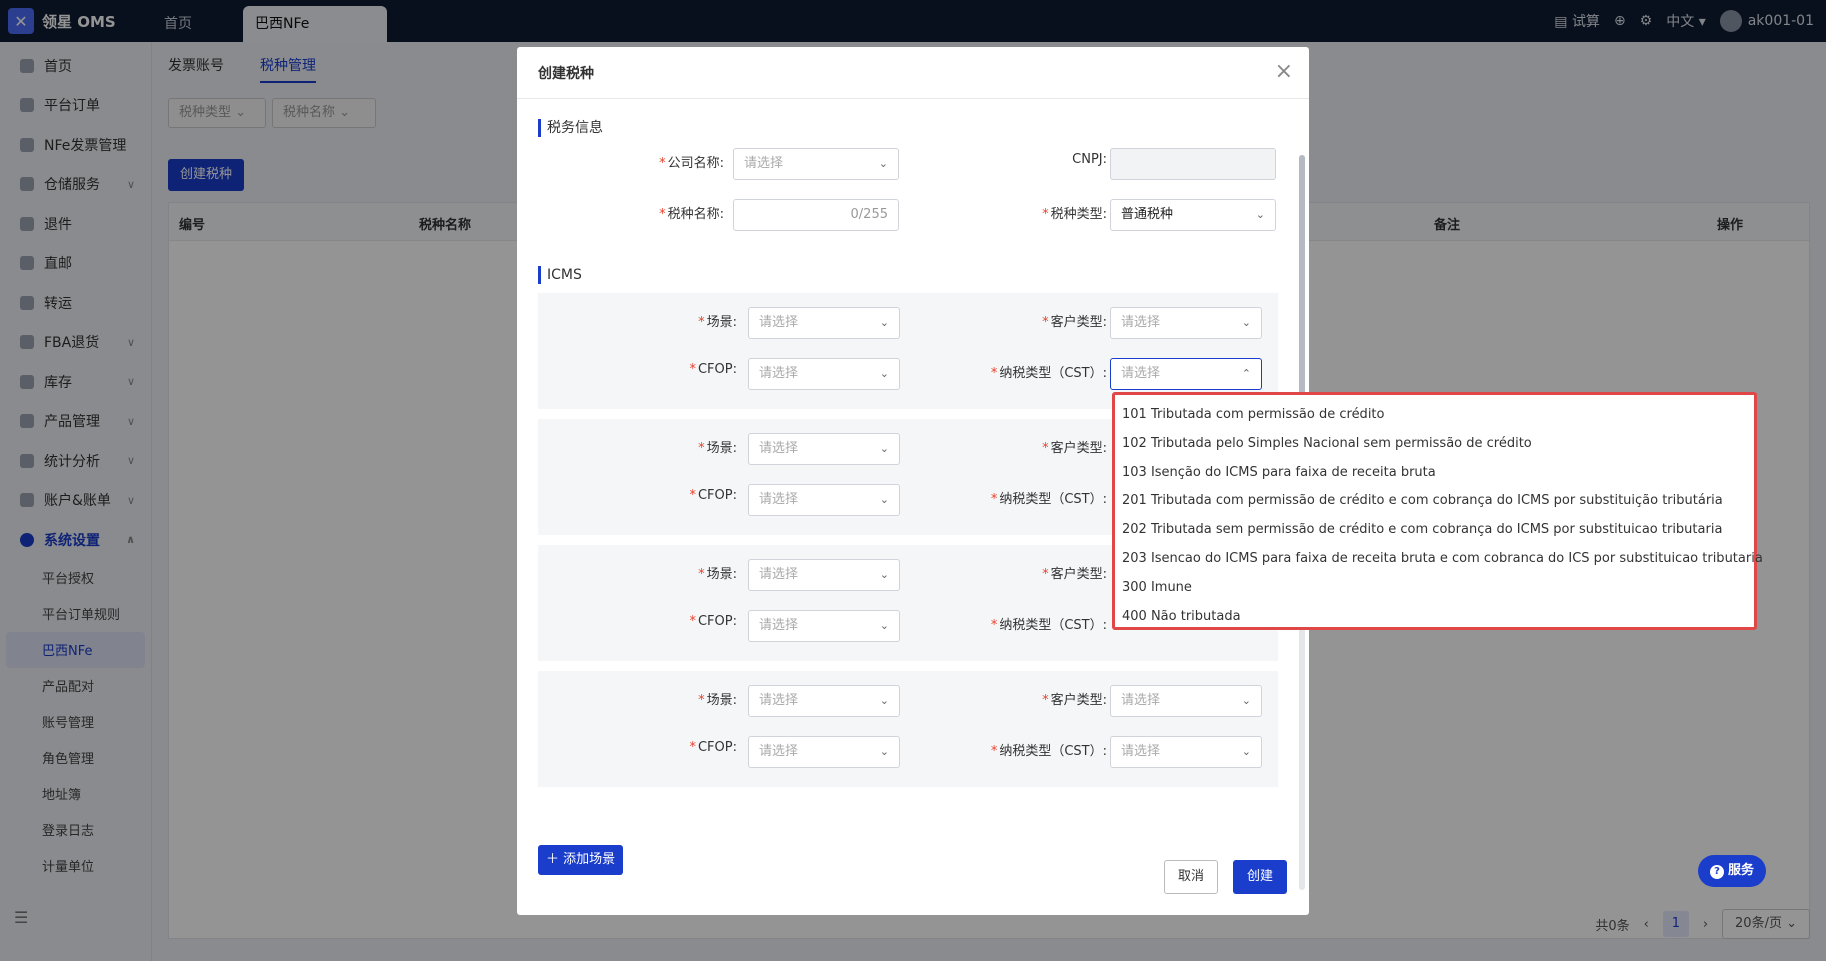 Image resolution: width=1826 pixels, height=961 pixels. Describe the element at coordinates (691, 163) in the screenshot. I see `company-label: * 公司名称:` at that location.